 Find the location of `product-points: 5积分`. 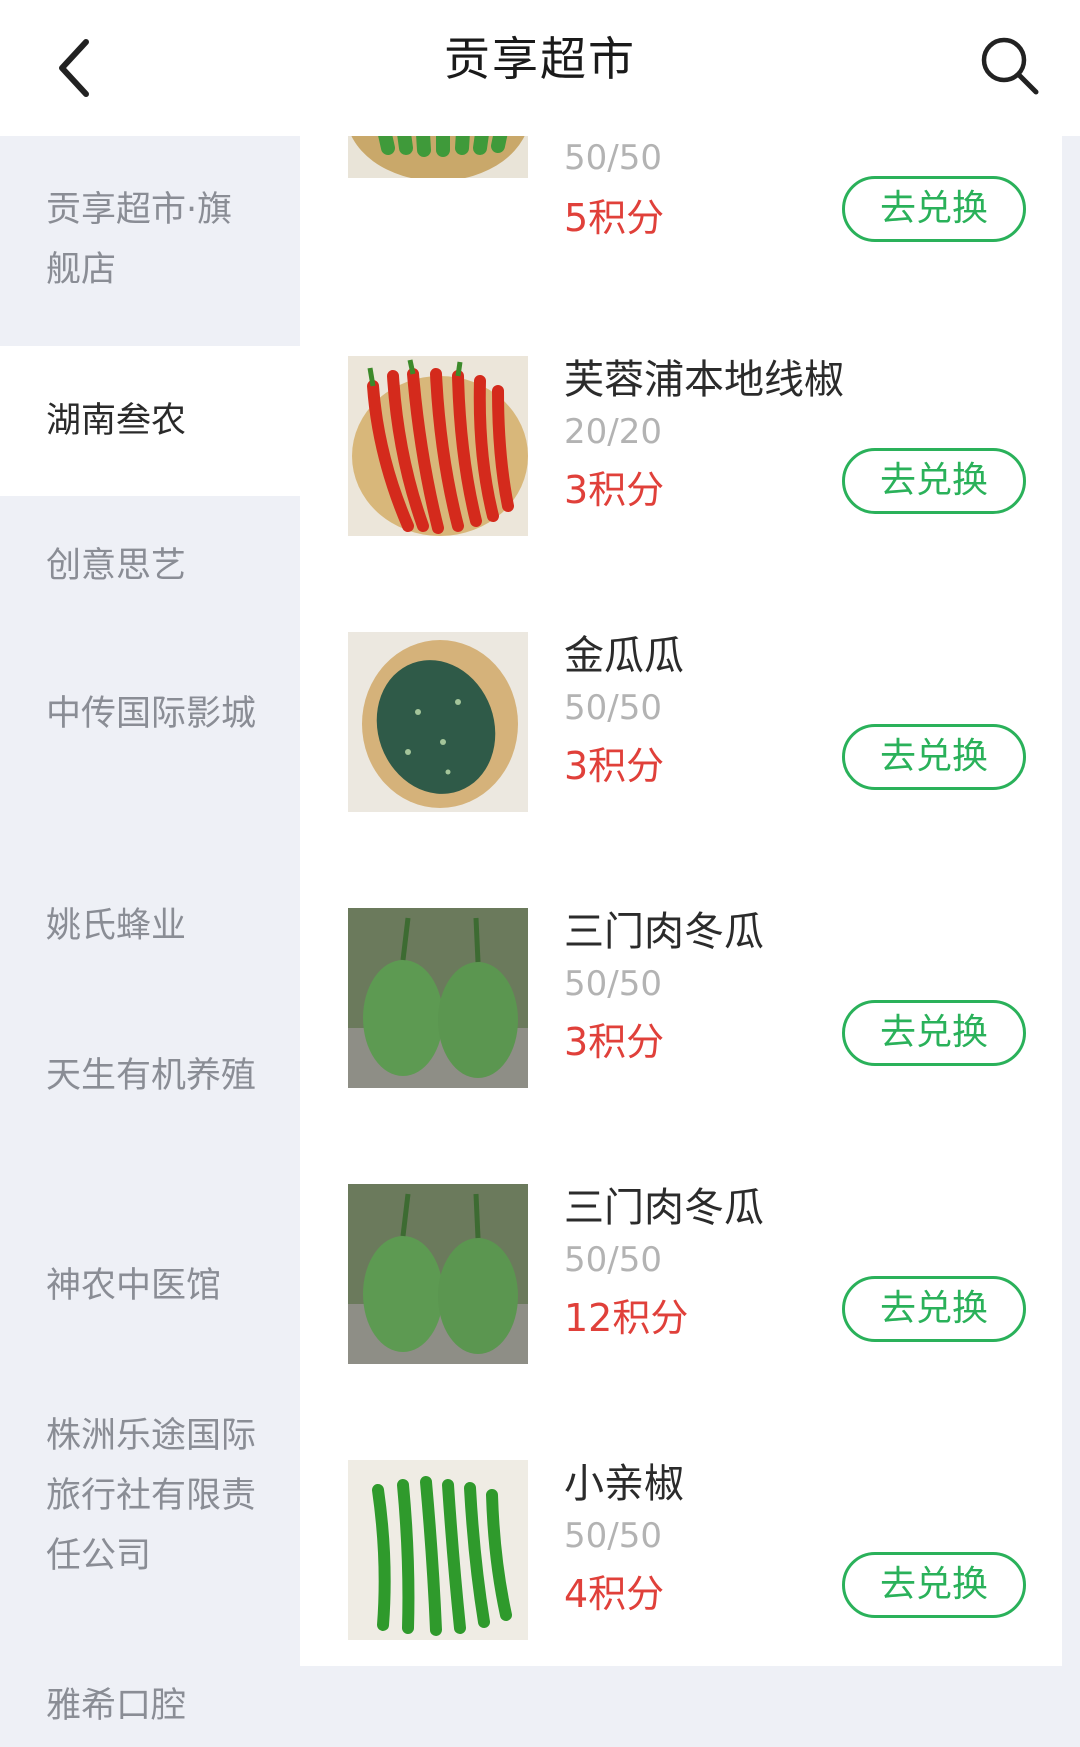

product-points: 5积分 is located at coordinates (614, 218).